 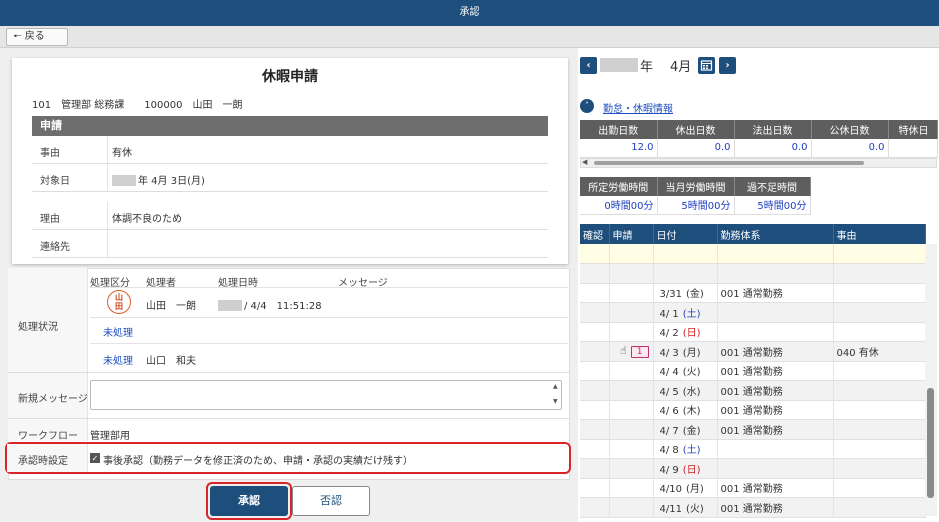 What do you see at coordinates (171, 361) in the screenshot?
I see `row3-processor: 山口 和夫` at bounding box center [171, 361].